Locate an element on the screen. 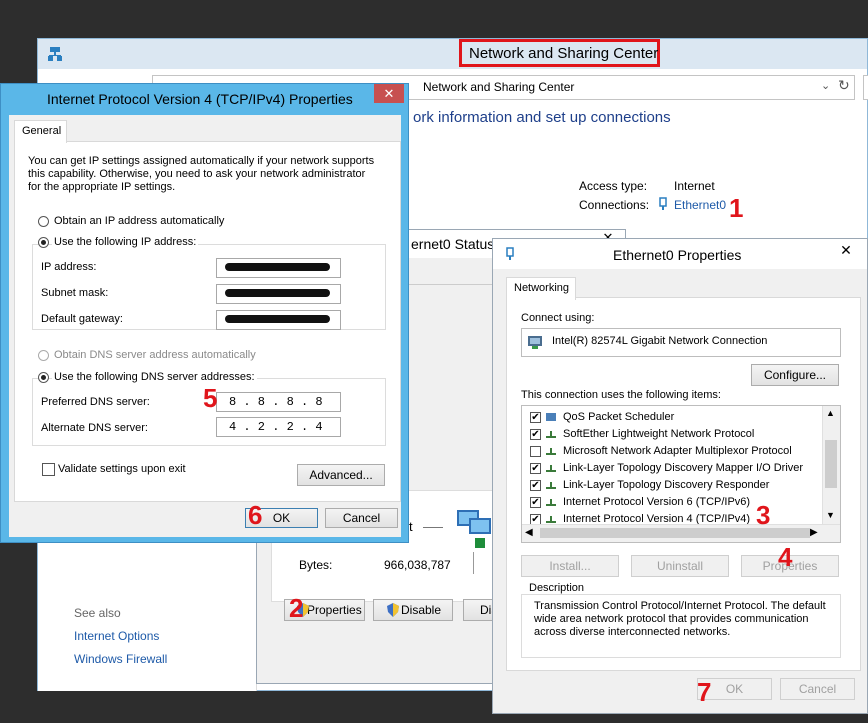 Image resolution: width=868 pixels, height=723 pixels. list-item: ✔ Internet Protocol Version 6 (TCP/IPv6) is located at coordinates (676, 502).